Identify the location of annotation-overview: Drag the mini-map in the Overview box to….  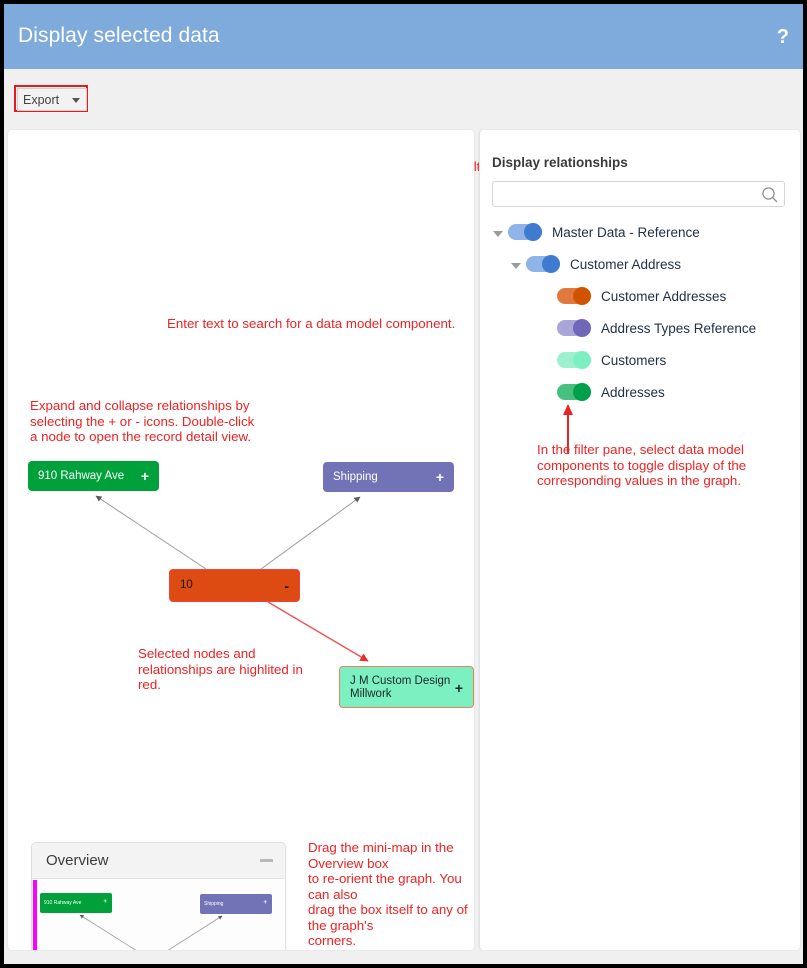
(388, 894).